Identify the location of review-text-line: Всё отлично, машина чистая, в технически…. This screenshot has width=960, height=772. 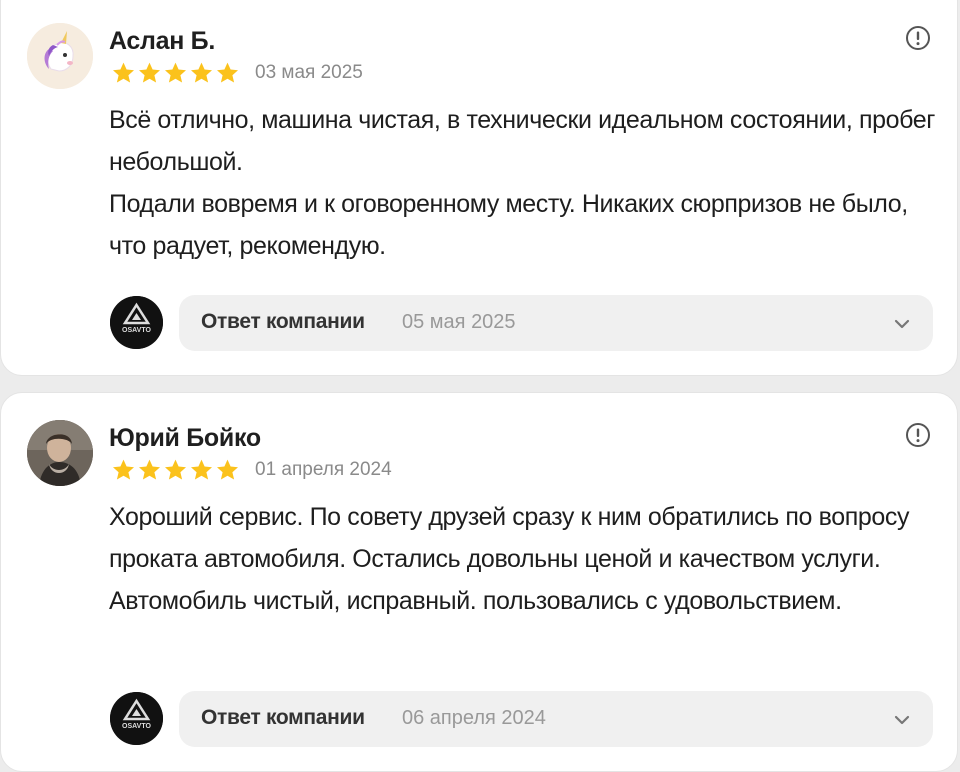
(522, 141).